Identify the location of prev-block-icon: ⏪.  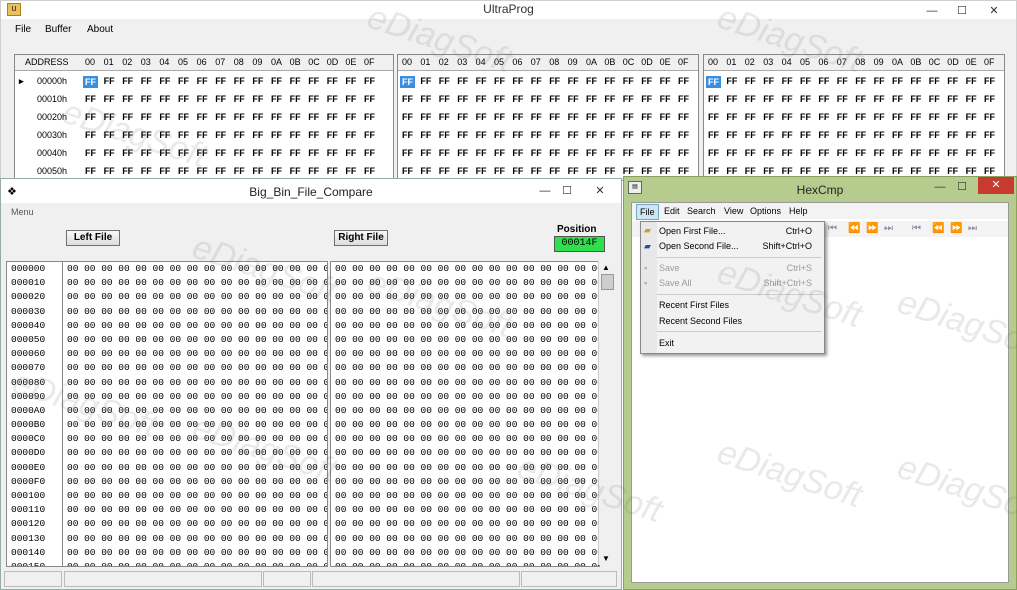
(938, 228).